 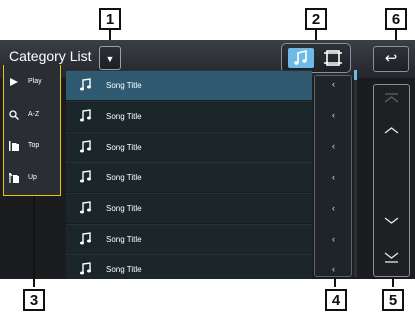 I want to click on callout-5: 5, so click(x=393, y=300).